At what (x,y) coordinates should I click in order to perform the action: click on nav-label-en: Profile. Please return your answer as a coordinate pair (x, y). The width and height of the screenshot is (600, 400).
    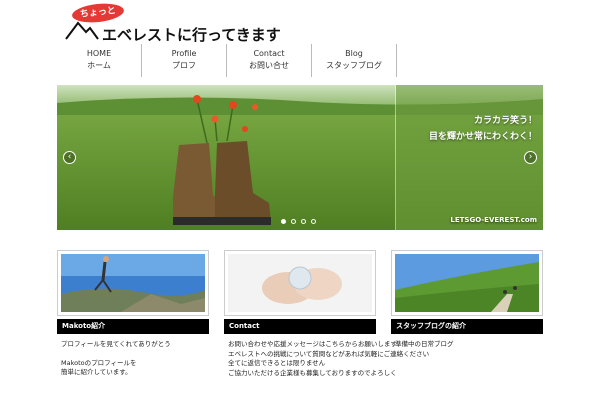
    Looking at the image, I should click on (184, 53).